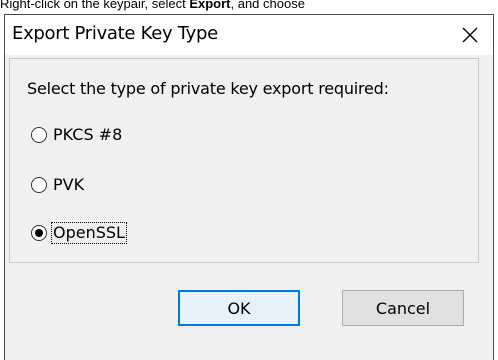  What do you see at coordinates (249, 35) in the screenshot?
I see `title-bar: Export Private Key Type` at bounding box center [249, 35].